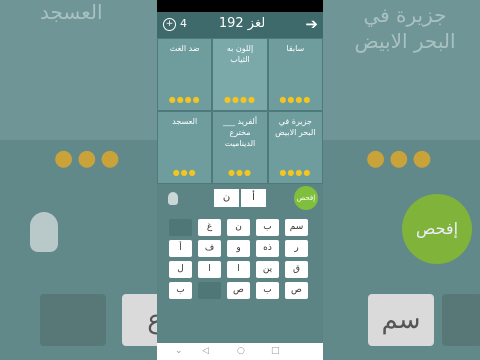 The height and width of the screenshot is (360, 480). Describe the element at coordinates (180, 269) in the screenshot. I see `letter-key: ل` at that location.